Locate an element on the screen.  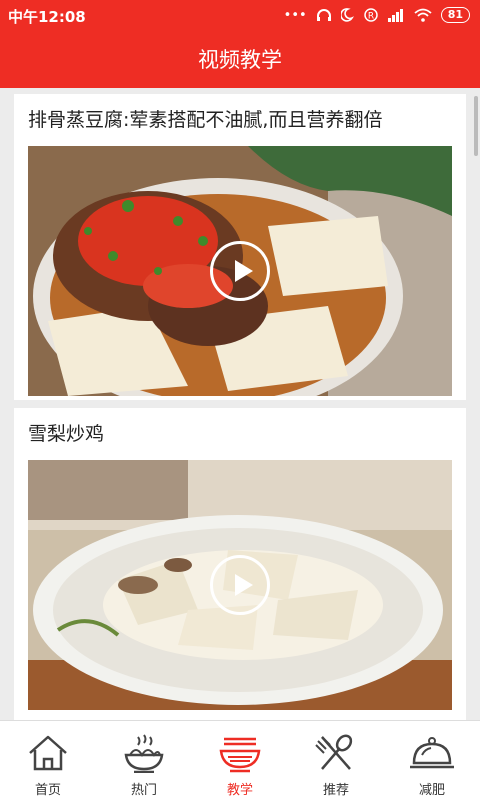
bottom-tab-bar: 首页 热门 教学 推荐 减肥 is located at coordinates (240, 760).